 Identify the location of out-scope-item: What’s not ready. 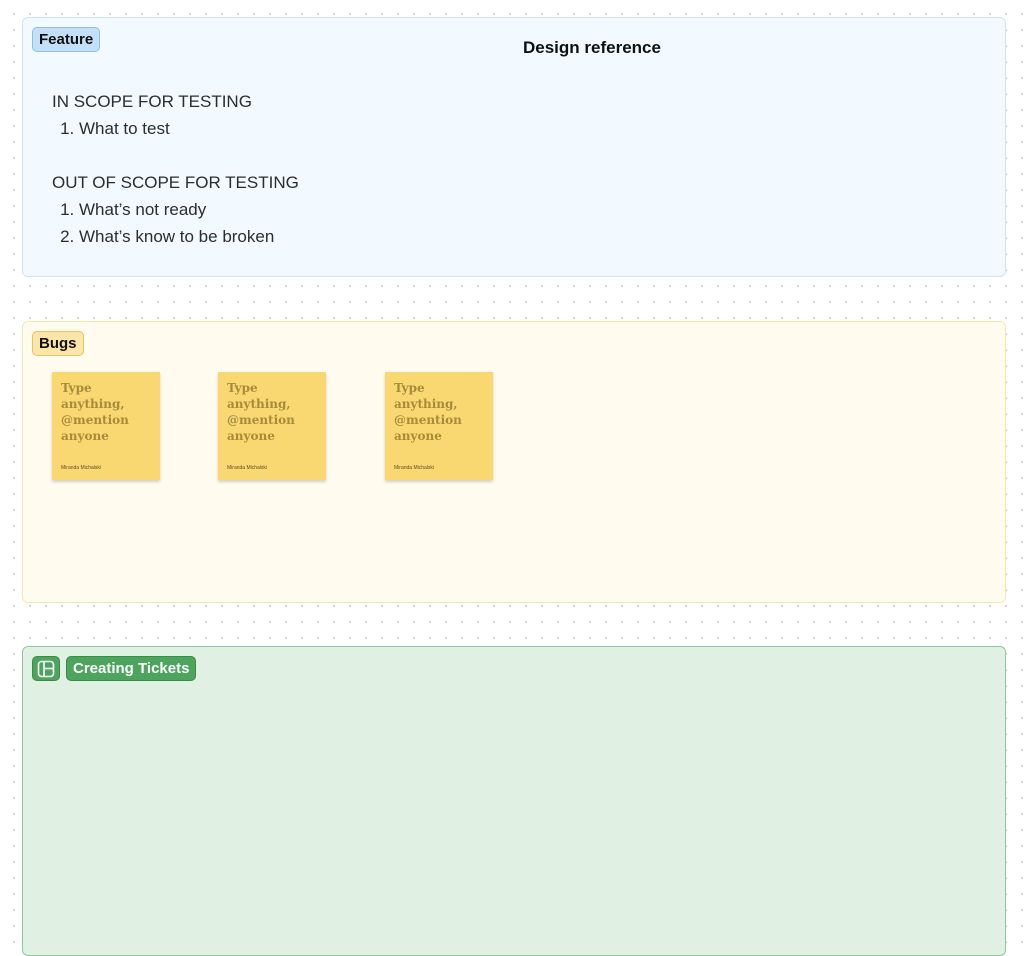
(189, 209).